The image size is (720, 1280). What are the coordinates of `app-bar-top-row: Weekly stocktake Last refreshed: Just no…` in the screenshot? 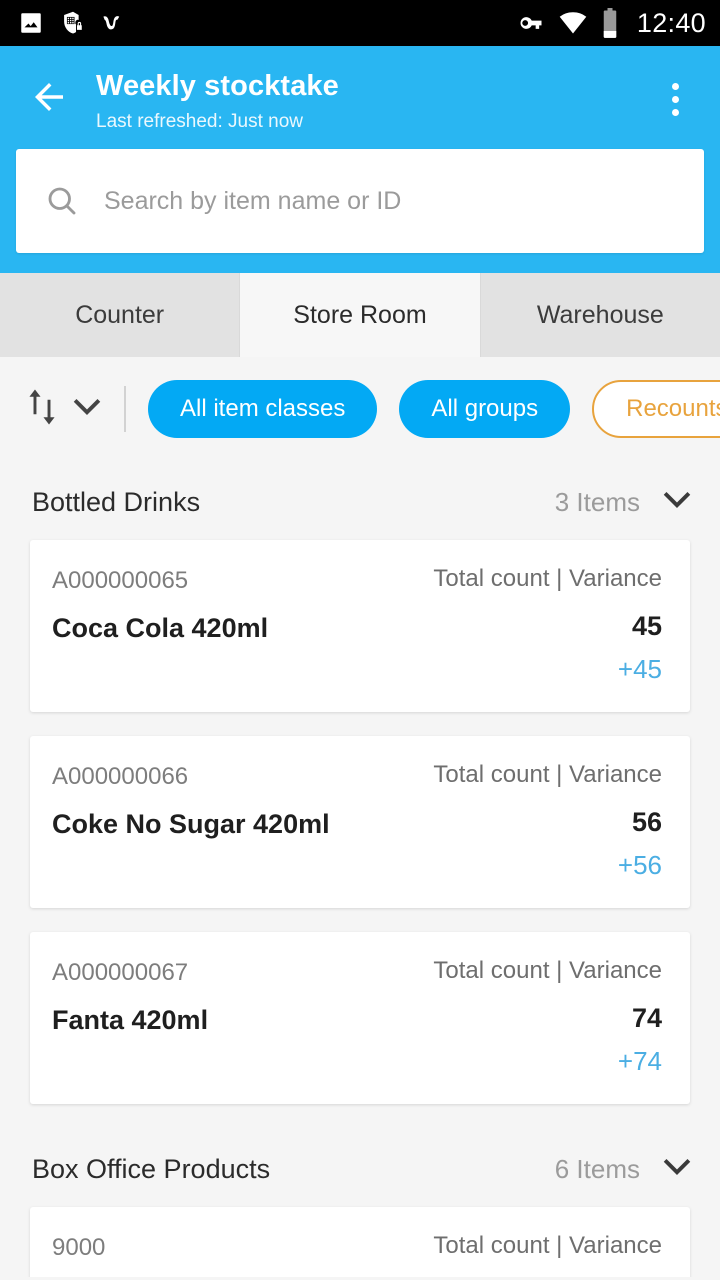 It's located at (360, 90).